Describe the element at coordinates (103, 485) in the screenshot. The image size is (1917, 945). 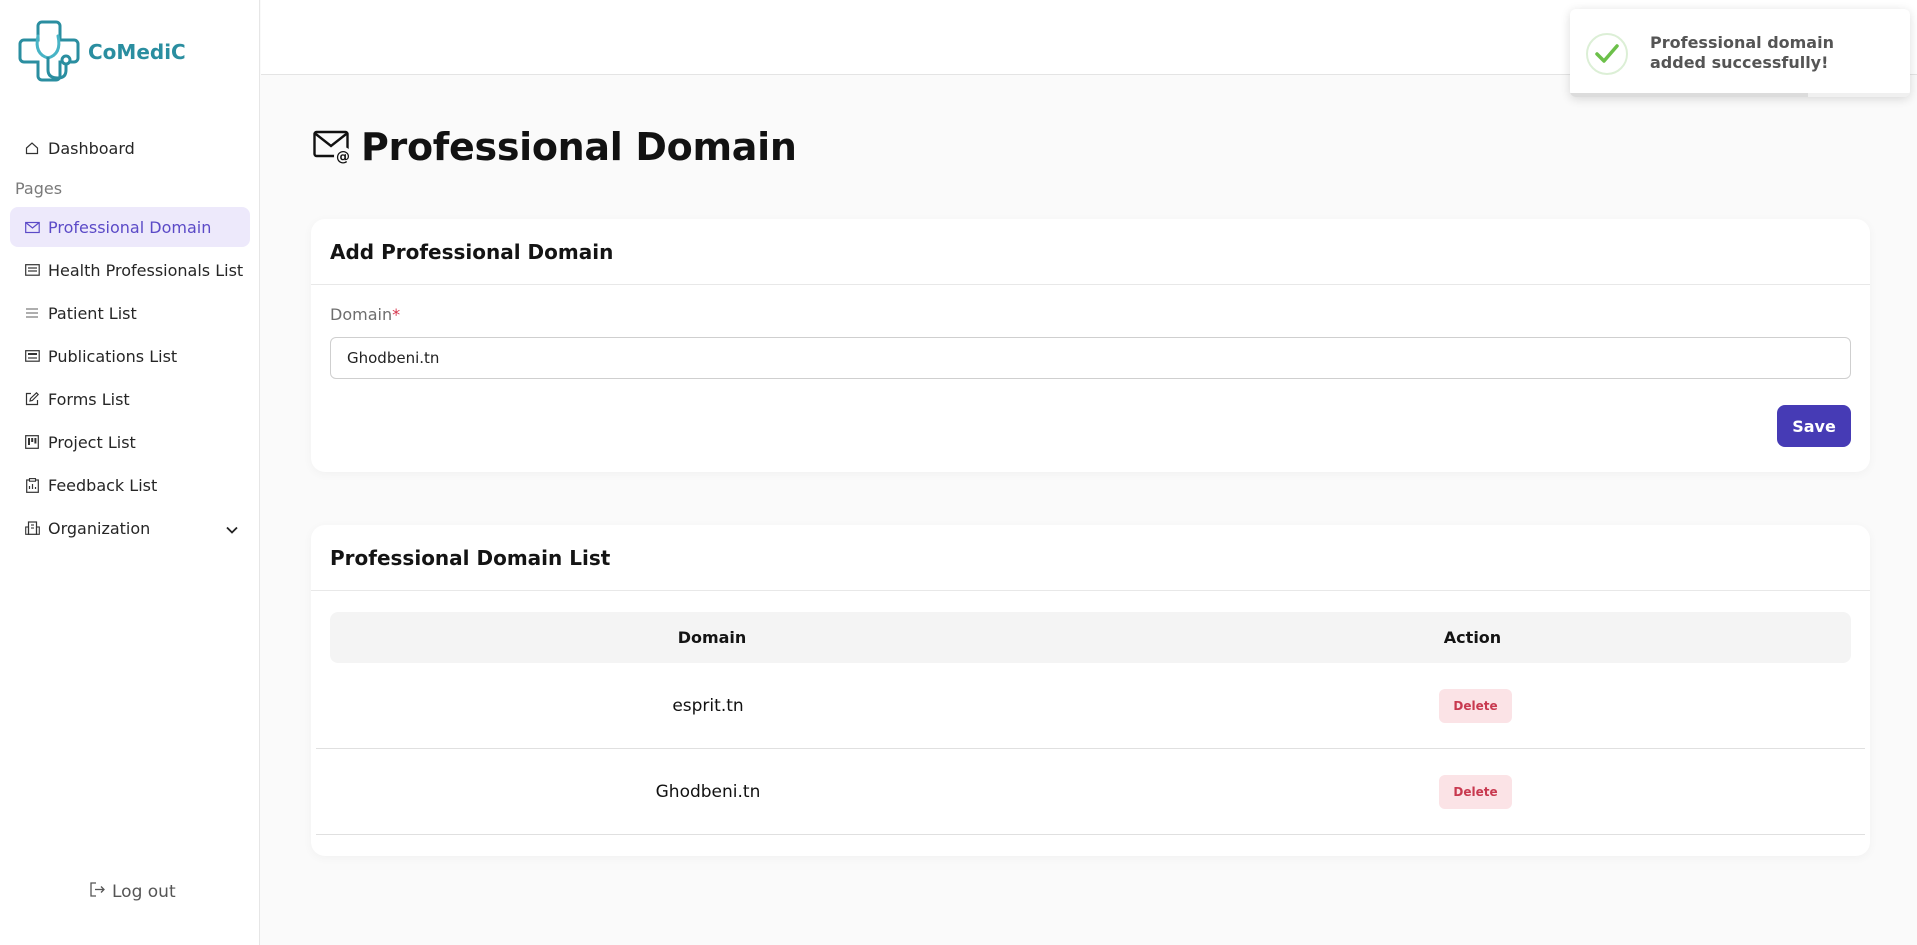
I see `sidebar-item-label: Feedback List` at that location.